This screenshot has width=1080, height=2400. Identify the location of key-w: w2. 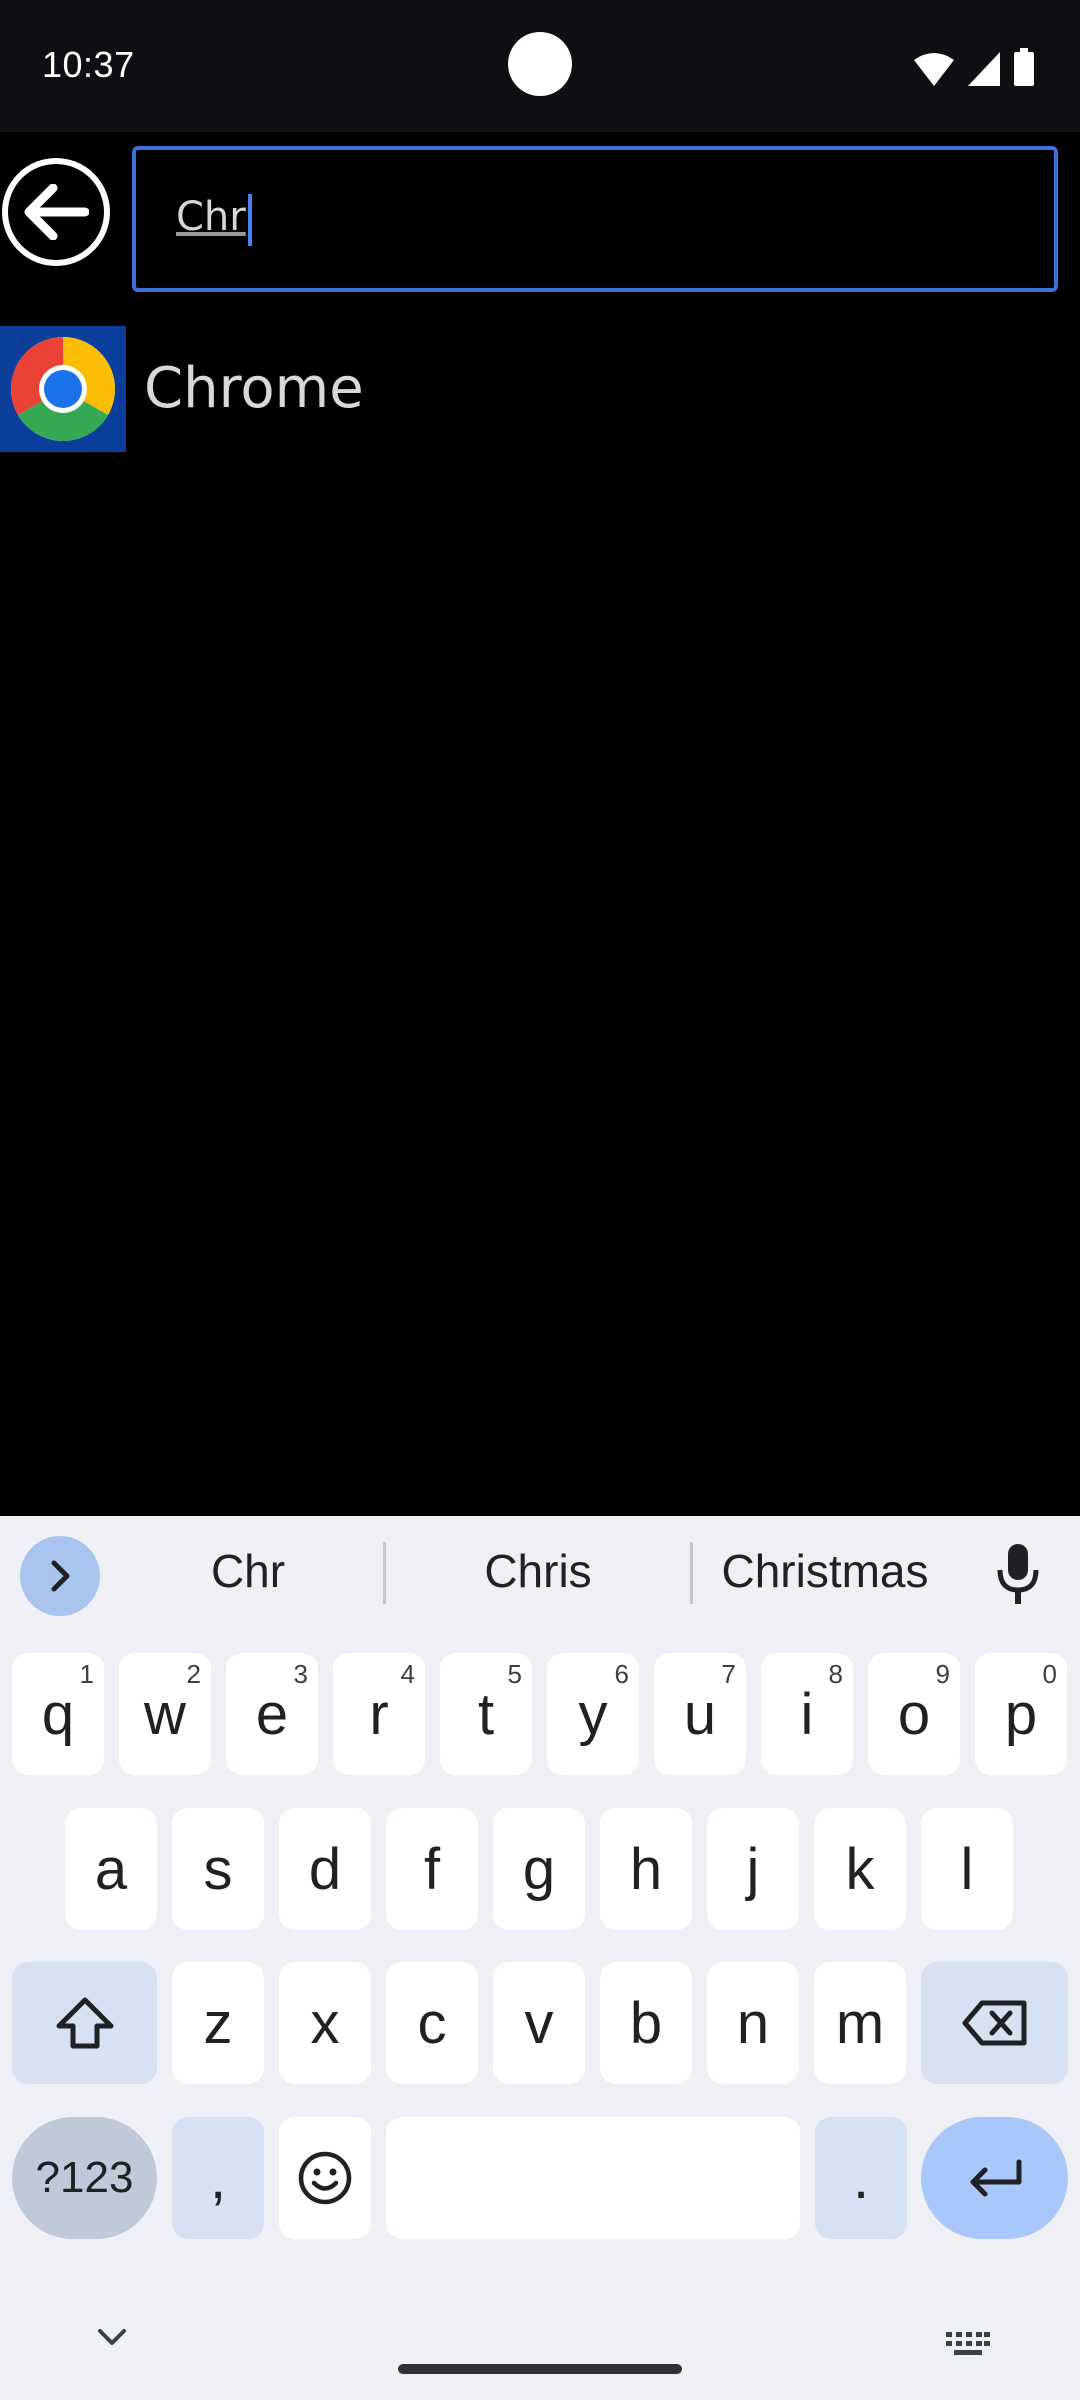
(165, 1714).